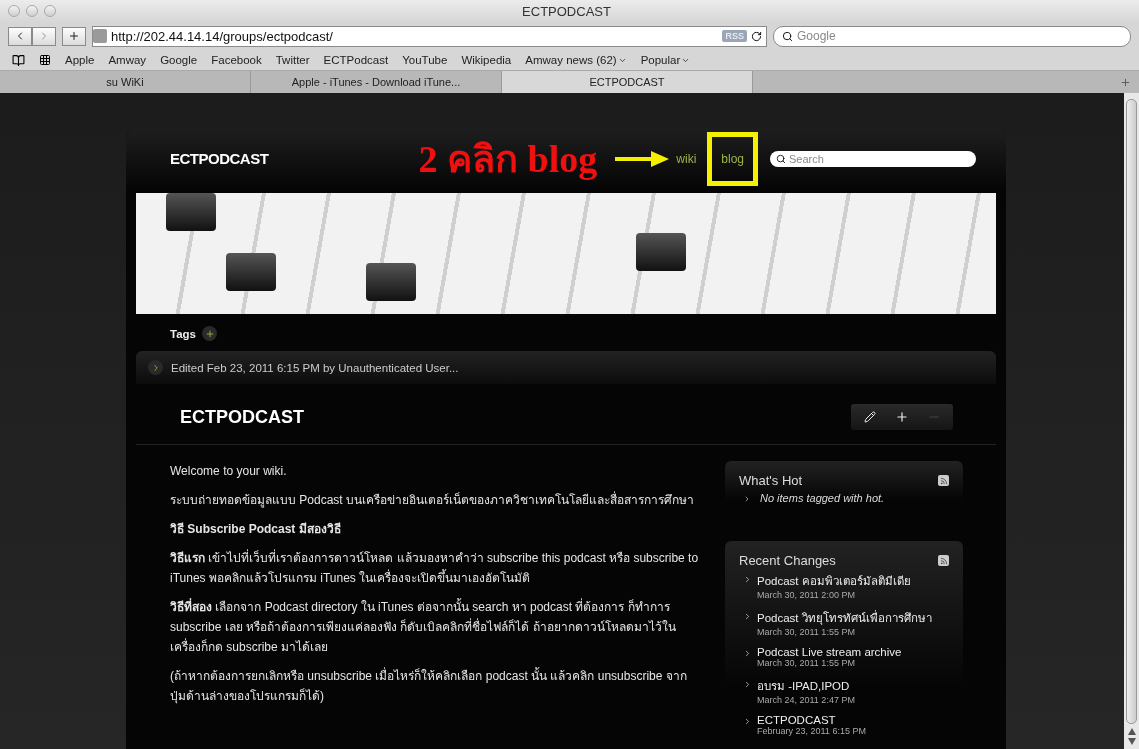 The image size is (1139, 749). I want to click on change-link: Podcast คอมพิวเตอร์มัลติมีเดีย, so click(834, 581).